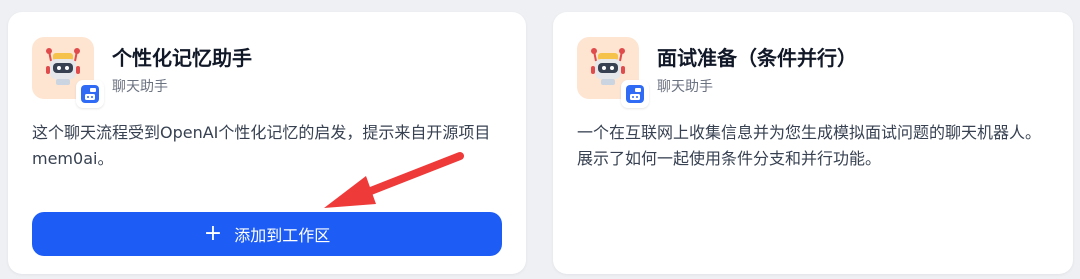 This screenshot has width=1080, height=279. I want to click on add-to-workspace-button: + 添加到工作区, so click(267, 234).